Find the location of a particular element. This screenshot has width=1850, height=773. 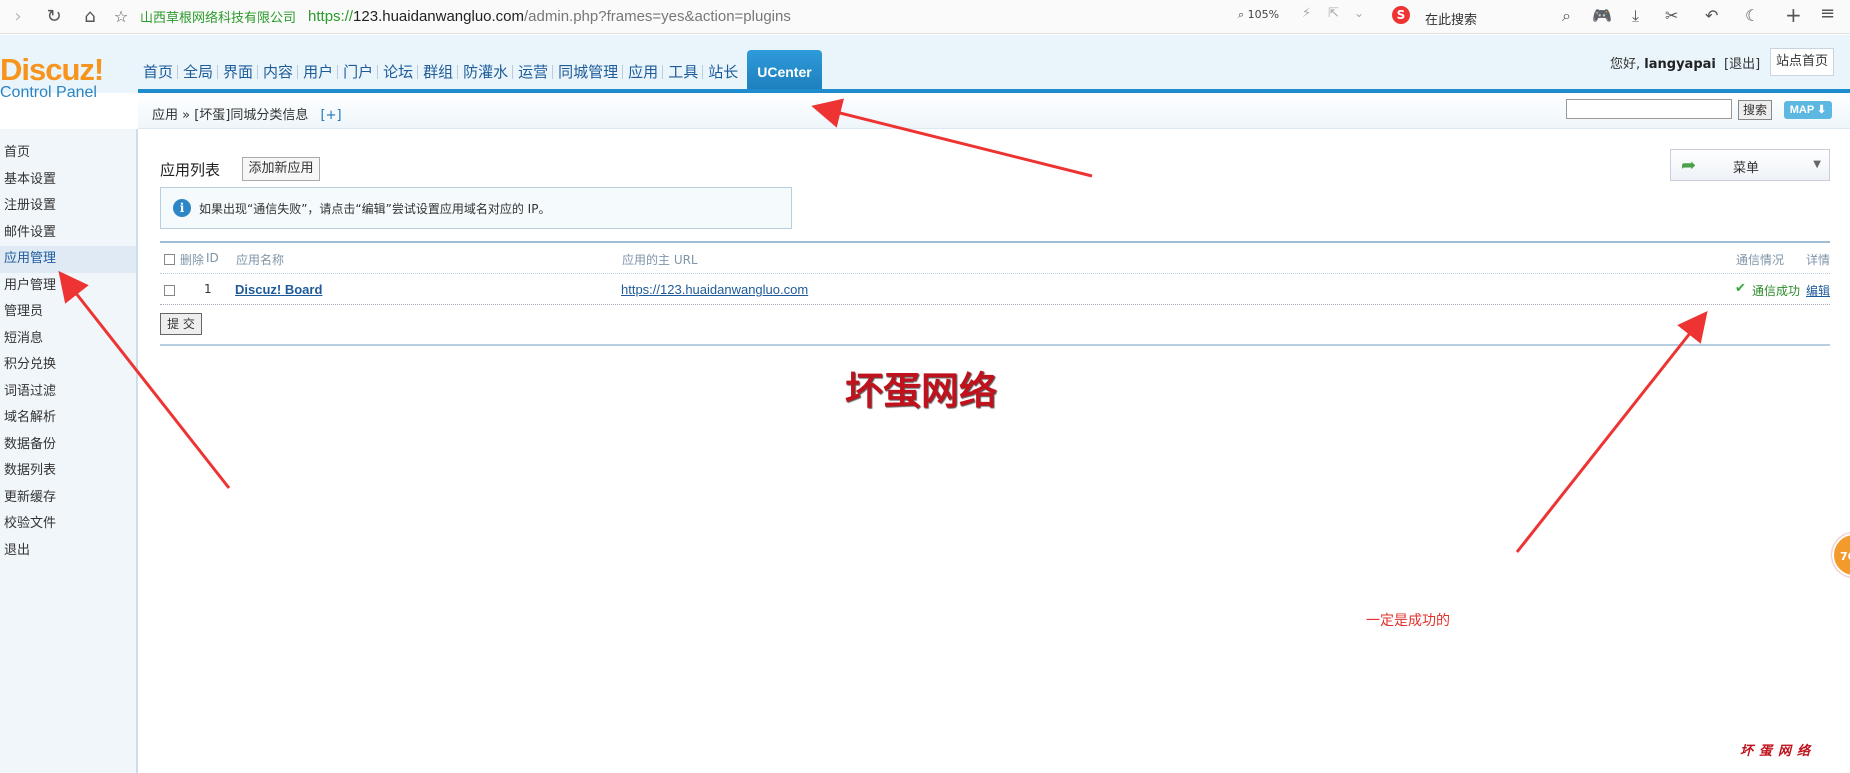

arrow-to-status is located at coordinates (1611, 431).